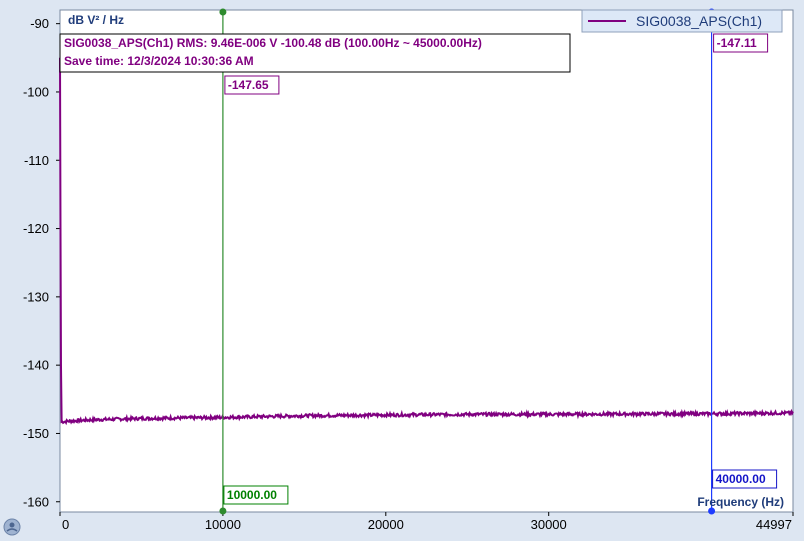 The height and width of the screenshot is (541, 804). What do you see at coordinates (12, 527) in the screenshot?
I see `corner-grip-icon` at bounding box center [12, 527].